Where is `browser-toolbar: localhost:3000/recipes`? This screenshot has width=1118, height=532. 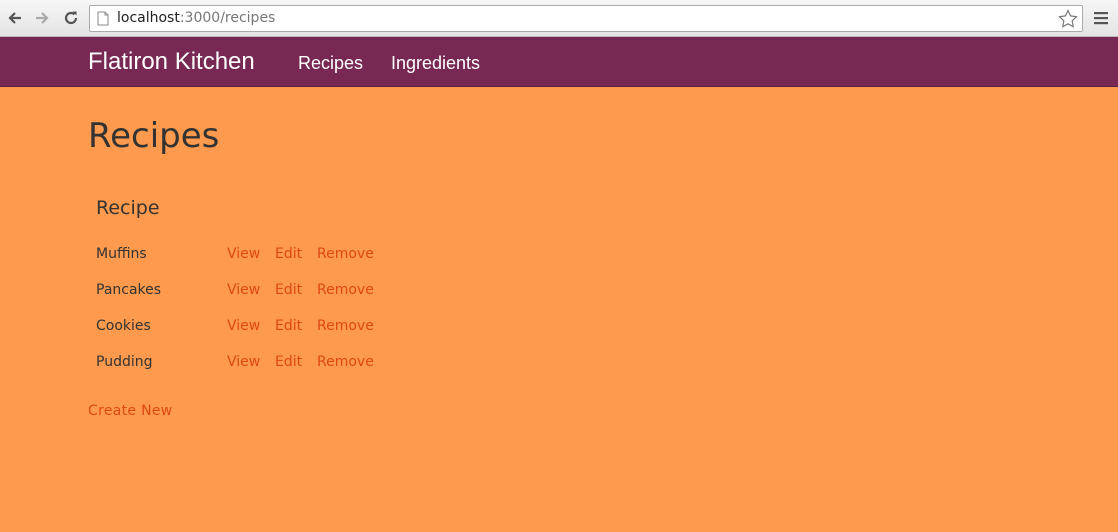 browser-toolbar: localhost:3000/recipes is located at coordinates (559, 18).